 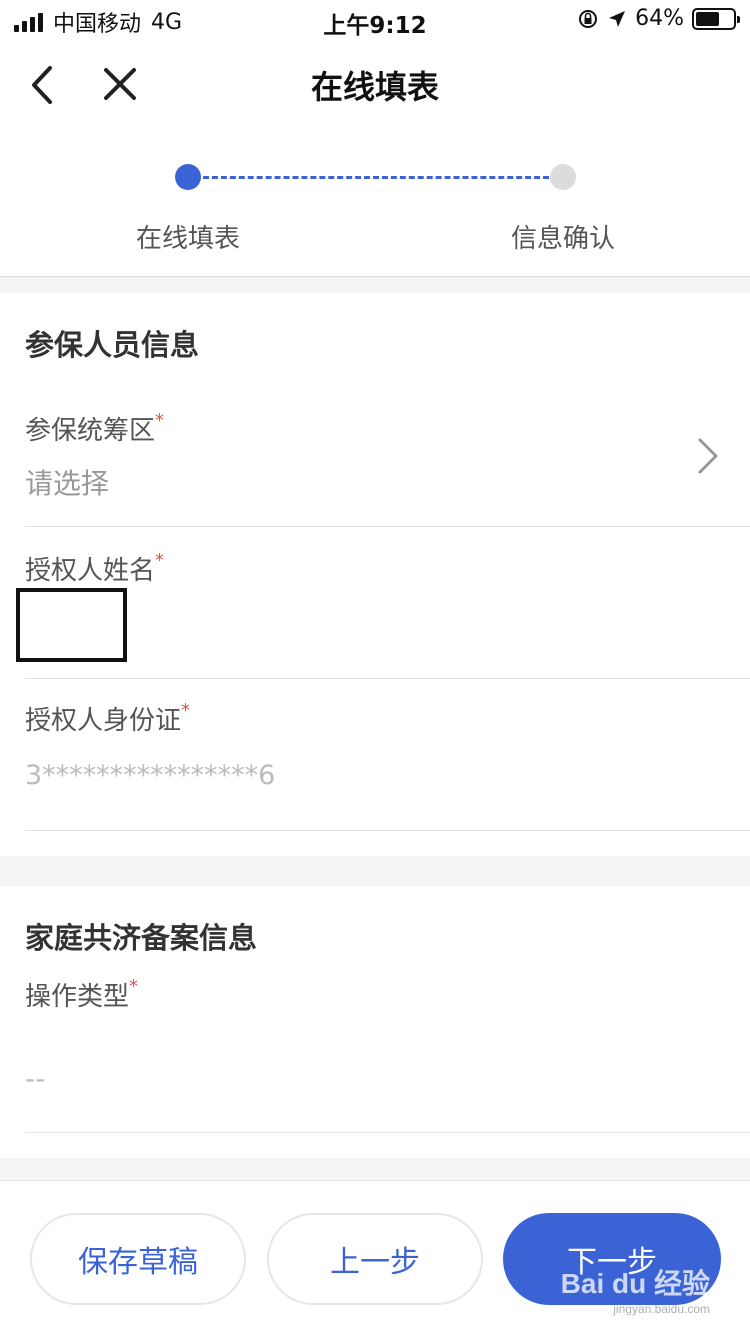 What do you see at coordinates (188, 177) in the screenshot?
I see `step-dot-active` at bounding box center [188, 177].